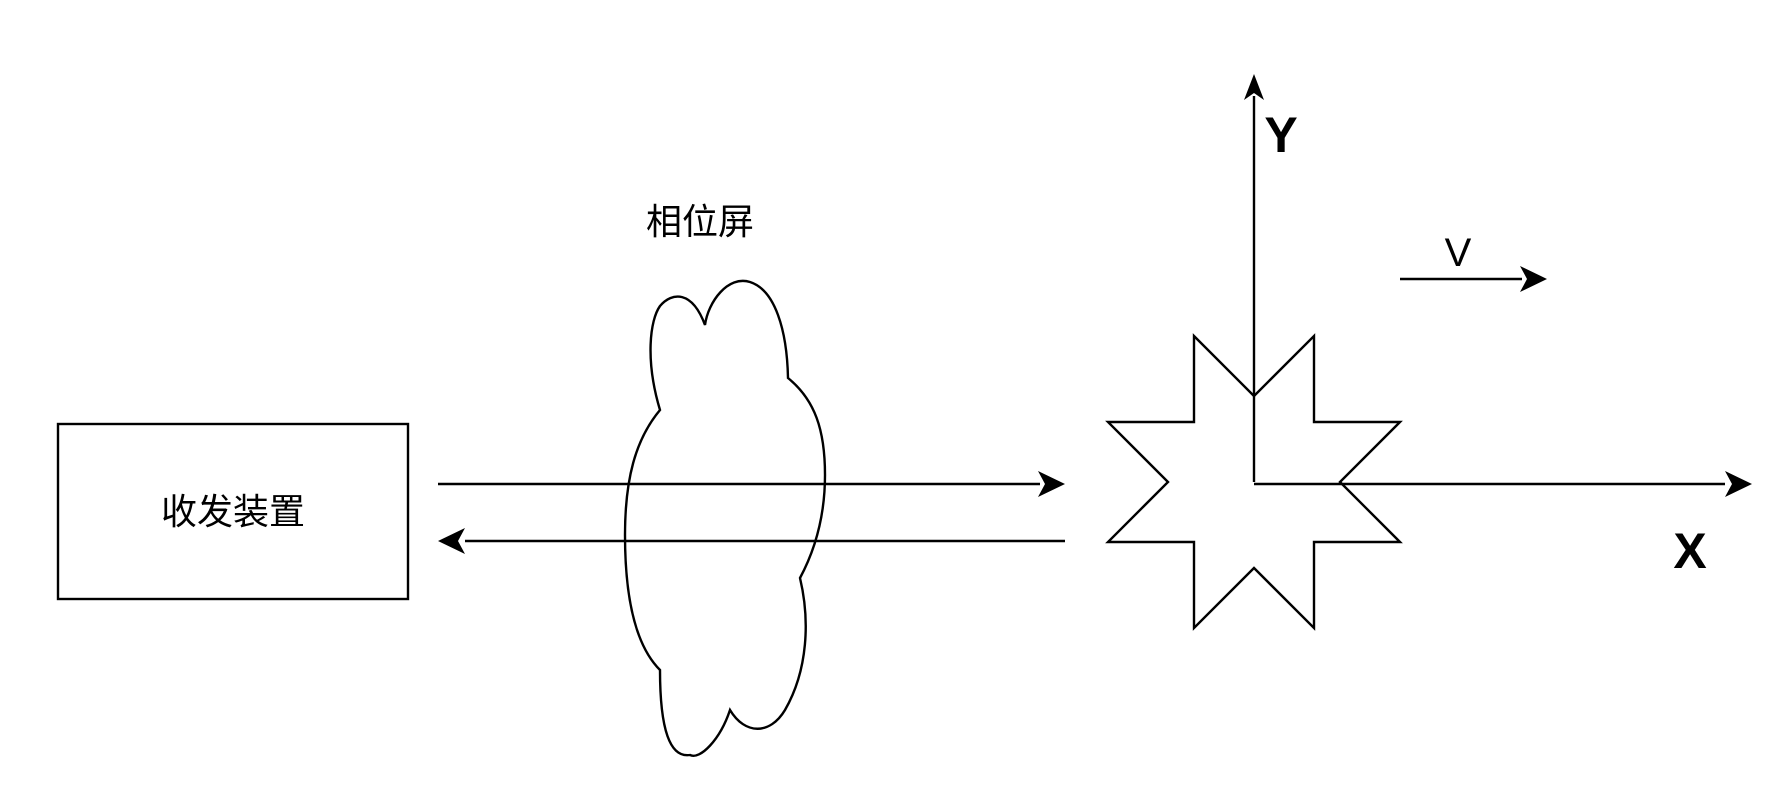 The width and height of the screenshot is (1786, 806). Describe the element at coordinates (700, 222) in the screenshot. I see `phase-screen-label: 相位屏` at that location.